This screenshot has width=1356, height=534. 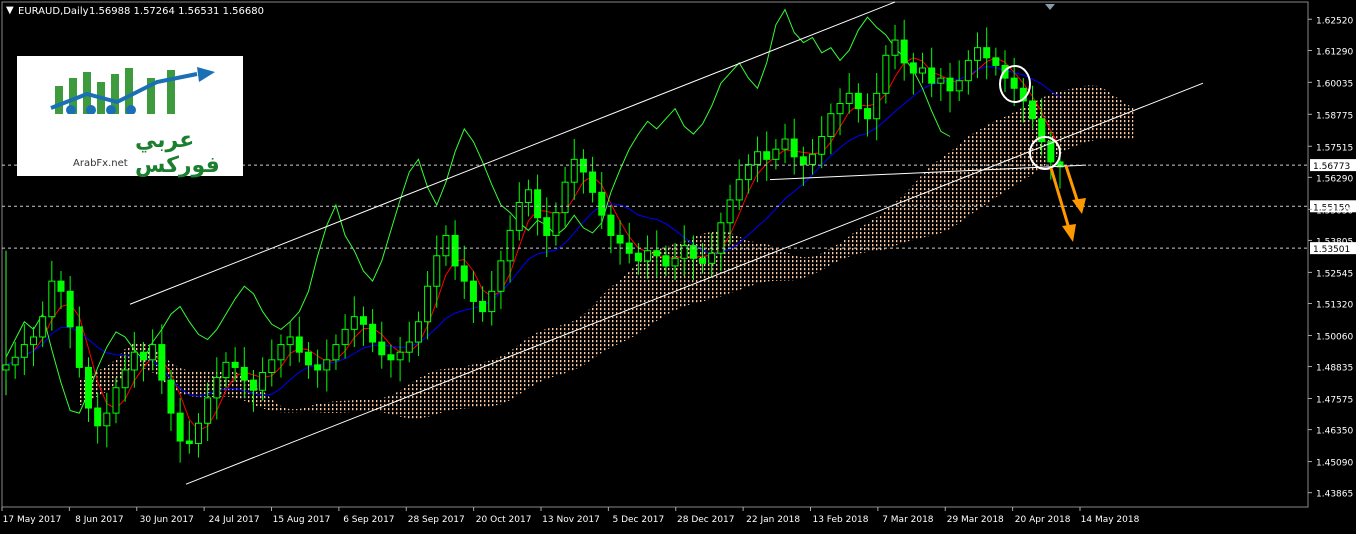 What do you see at coordinates (436, 520) in the screenshot?
I see `x-tick-label: 28 Sep 2017` at bounding box center [436, 520].